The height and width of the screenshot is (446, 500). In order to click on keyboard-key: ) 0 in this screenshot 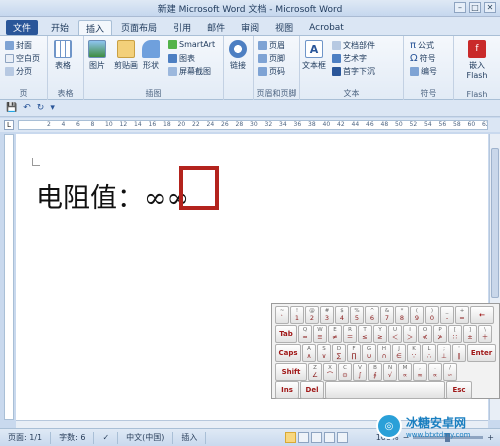, I will do `click(432, 315)`.